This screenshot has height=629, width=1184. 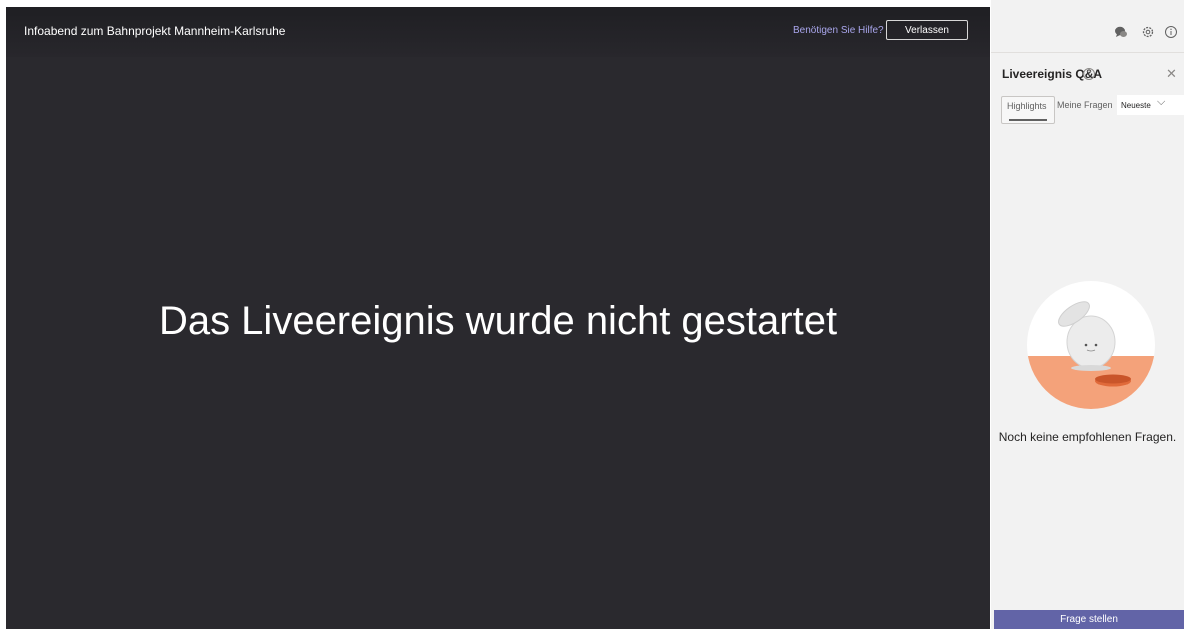 I want to click on tab-label: Meine Fragen, so click(x=1085, y=105).